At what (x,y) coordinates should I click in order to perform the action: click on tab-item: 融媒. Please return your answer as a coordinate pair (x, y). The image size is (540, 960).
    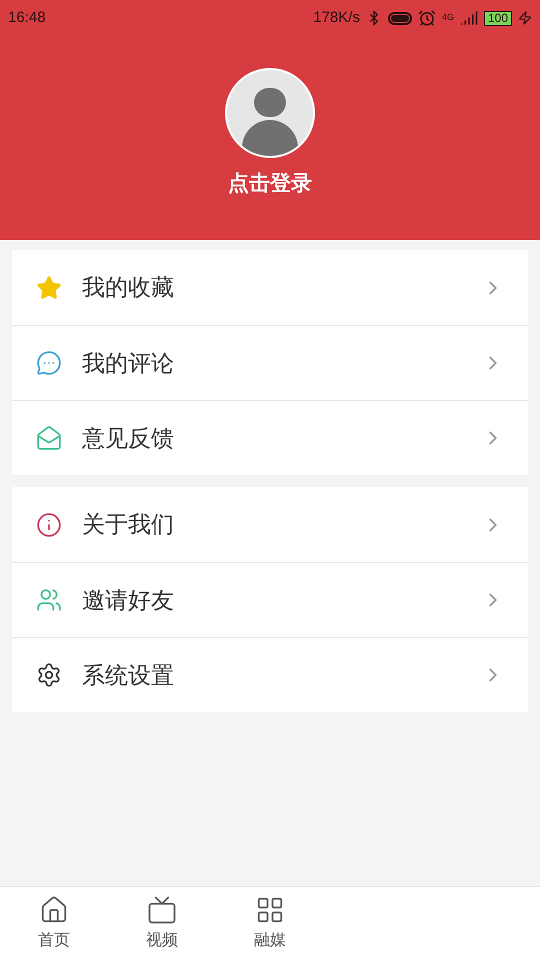
    Looking at the image, I should click on (270, 923).